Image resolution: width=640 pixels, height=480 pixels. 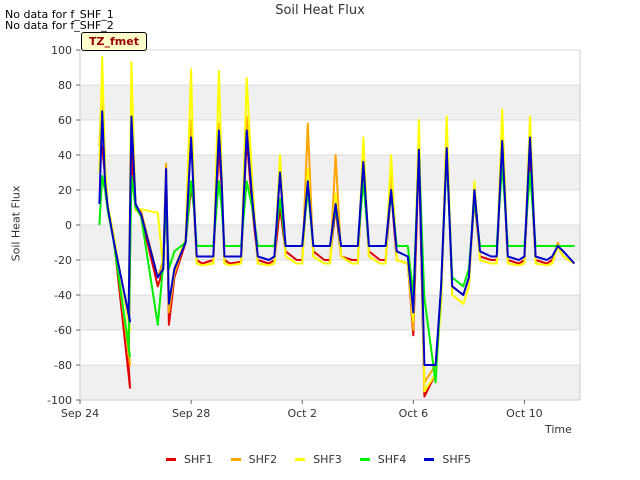 What do you see at coordinates (80, 413) in the screenshot?
I see `x-tick-label: Sep 24` at bounding box center [80, 413].